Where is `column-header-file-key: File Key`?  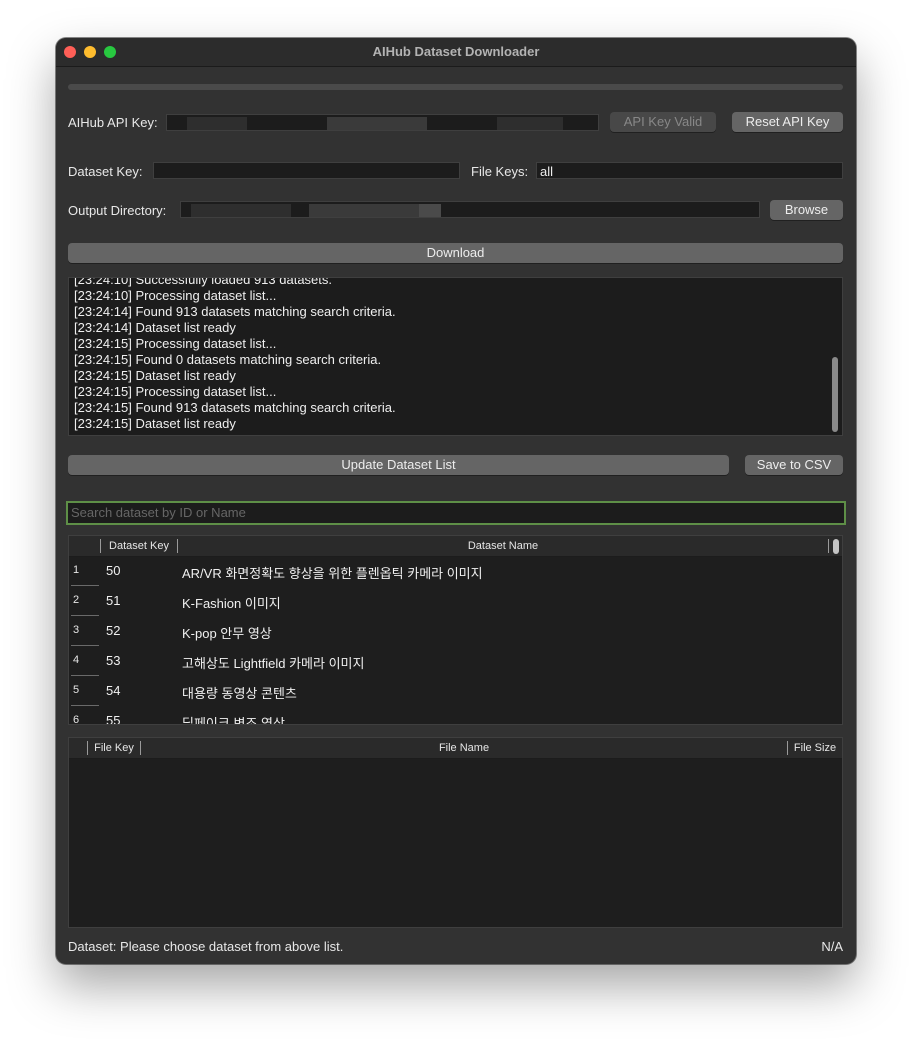
column-header-file-key: File Key is located at coordinates (114, 748).